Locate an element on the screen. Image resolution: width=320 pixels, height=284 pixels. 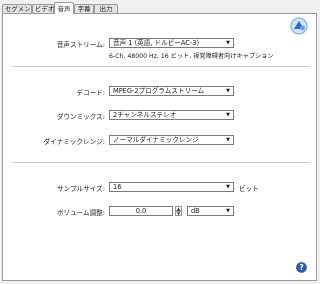
volume-stepper: ▲ ▼ is located at coordinates (178, 211).